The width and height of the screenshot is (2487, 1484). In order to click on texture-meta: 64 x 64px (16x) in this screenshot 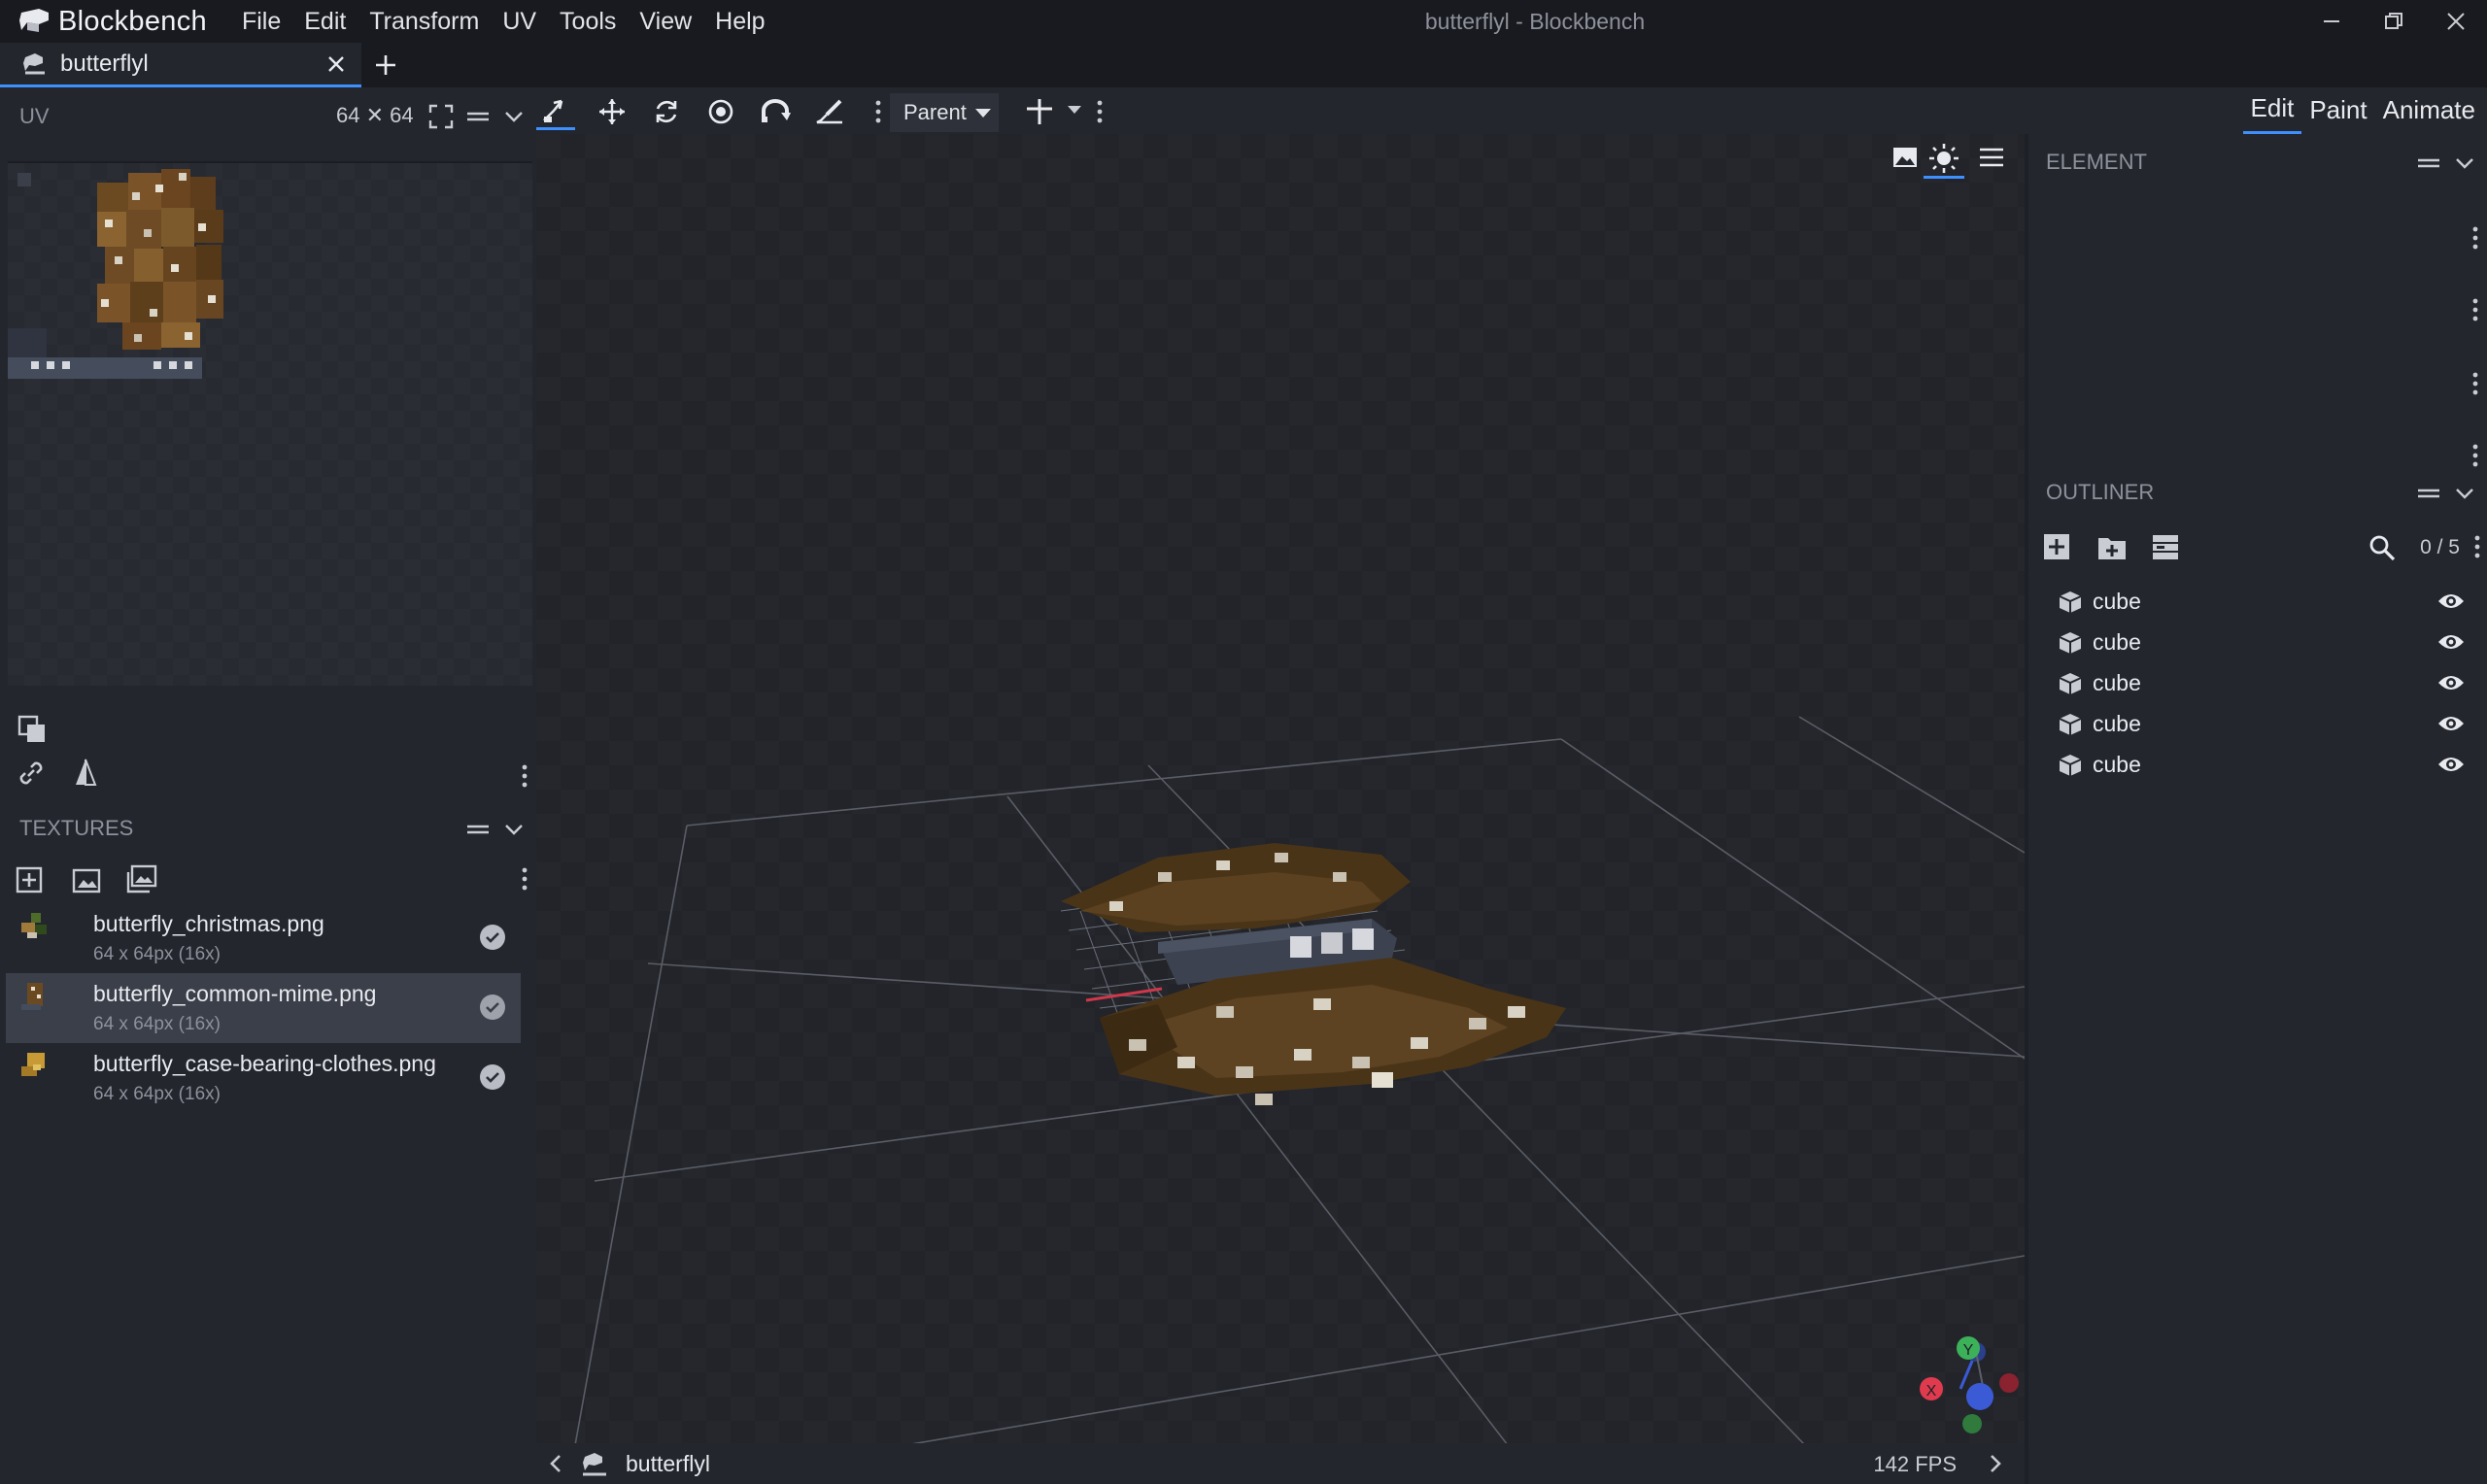, I will do `click(157, 954)`.